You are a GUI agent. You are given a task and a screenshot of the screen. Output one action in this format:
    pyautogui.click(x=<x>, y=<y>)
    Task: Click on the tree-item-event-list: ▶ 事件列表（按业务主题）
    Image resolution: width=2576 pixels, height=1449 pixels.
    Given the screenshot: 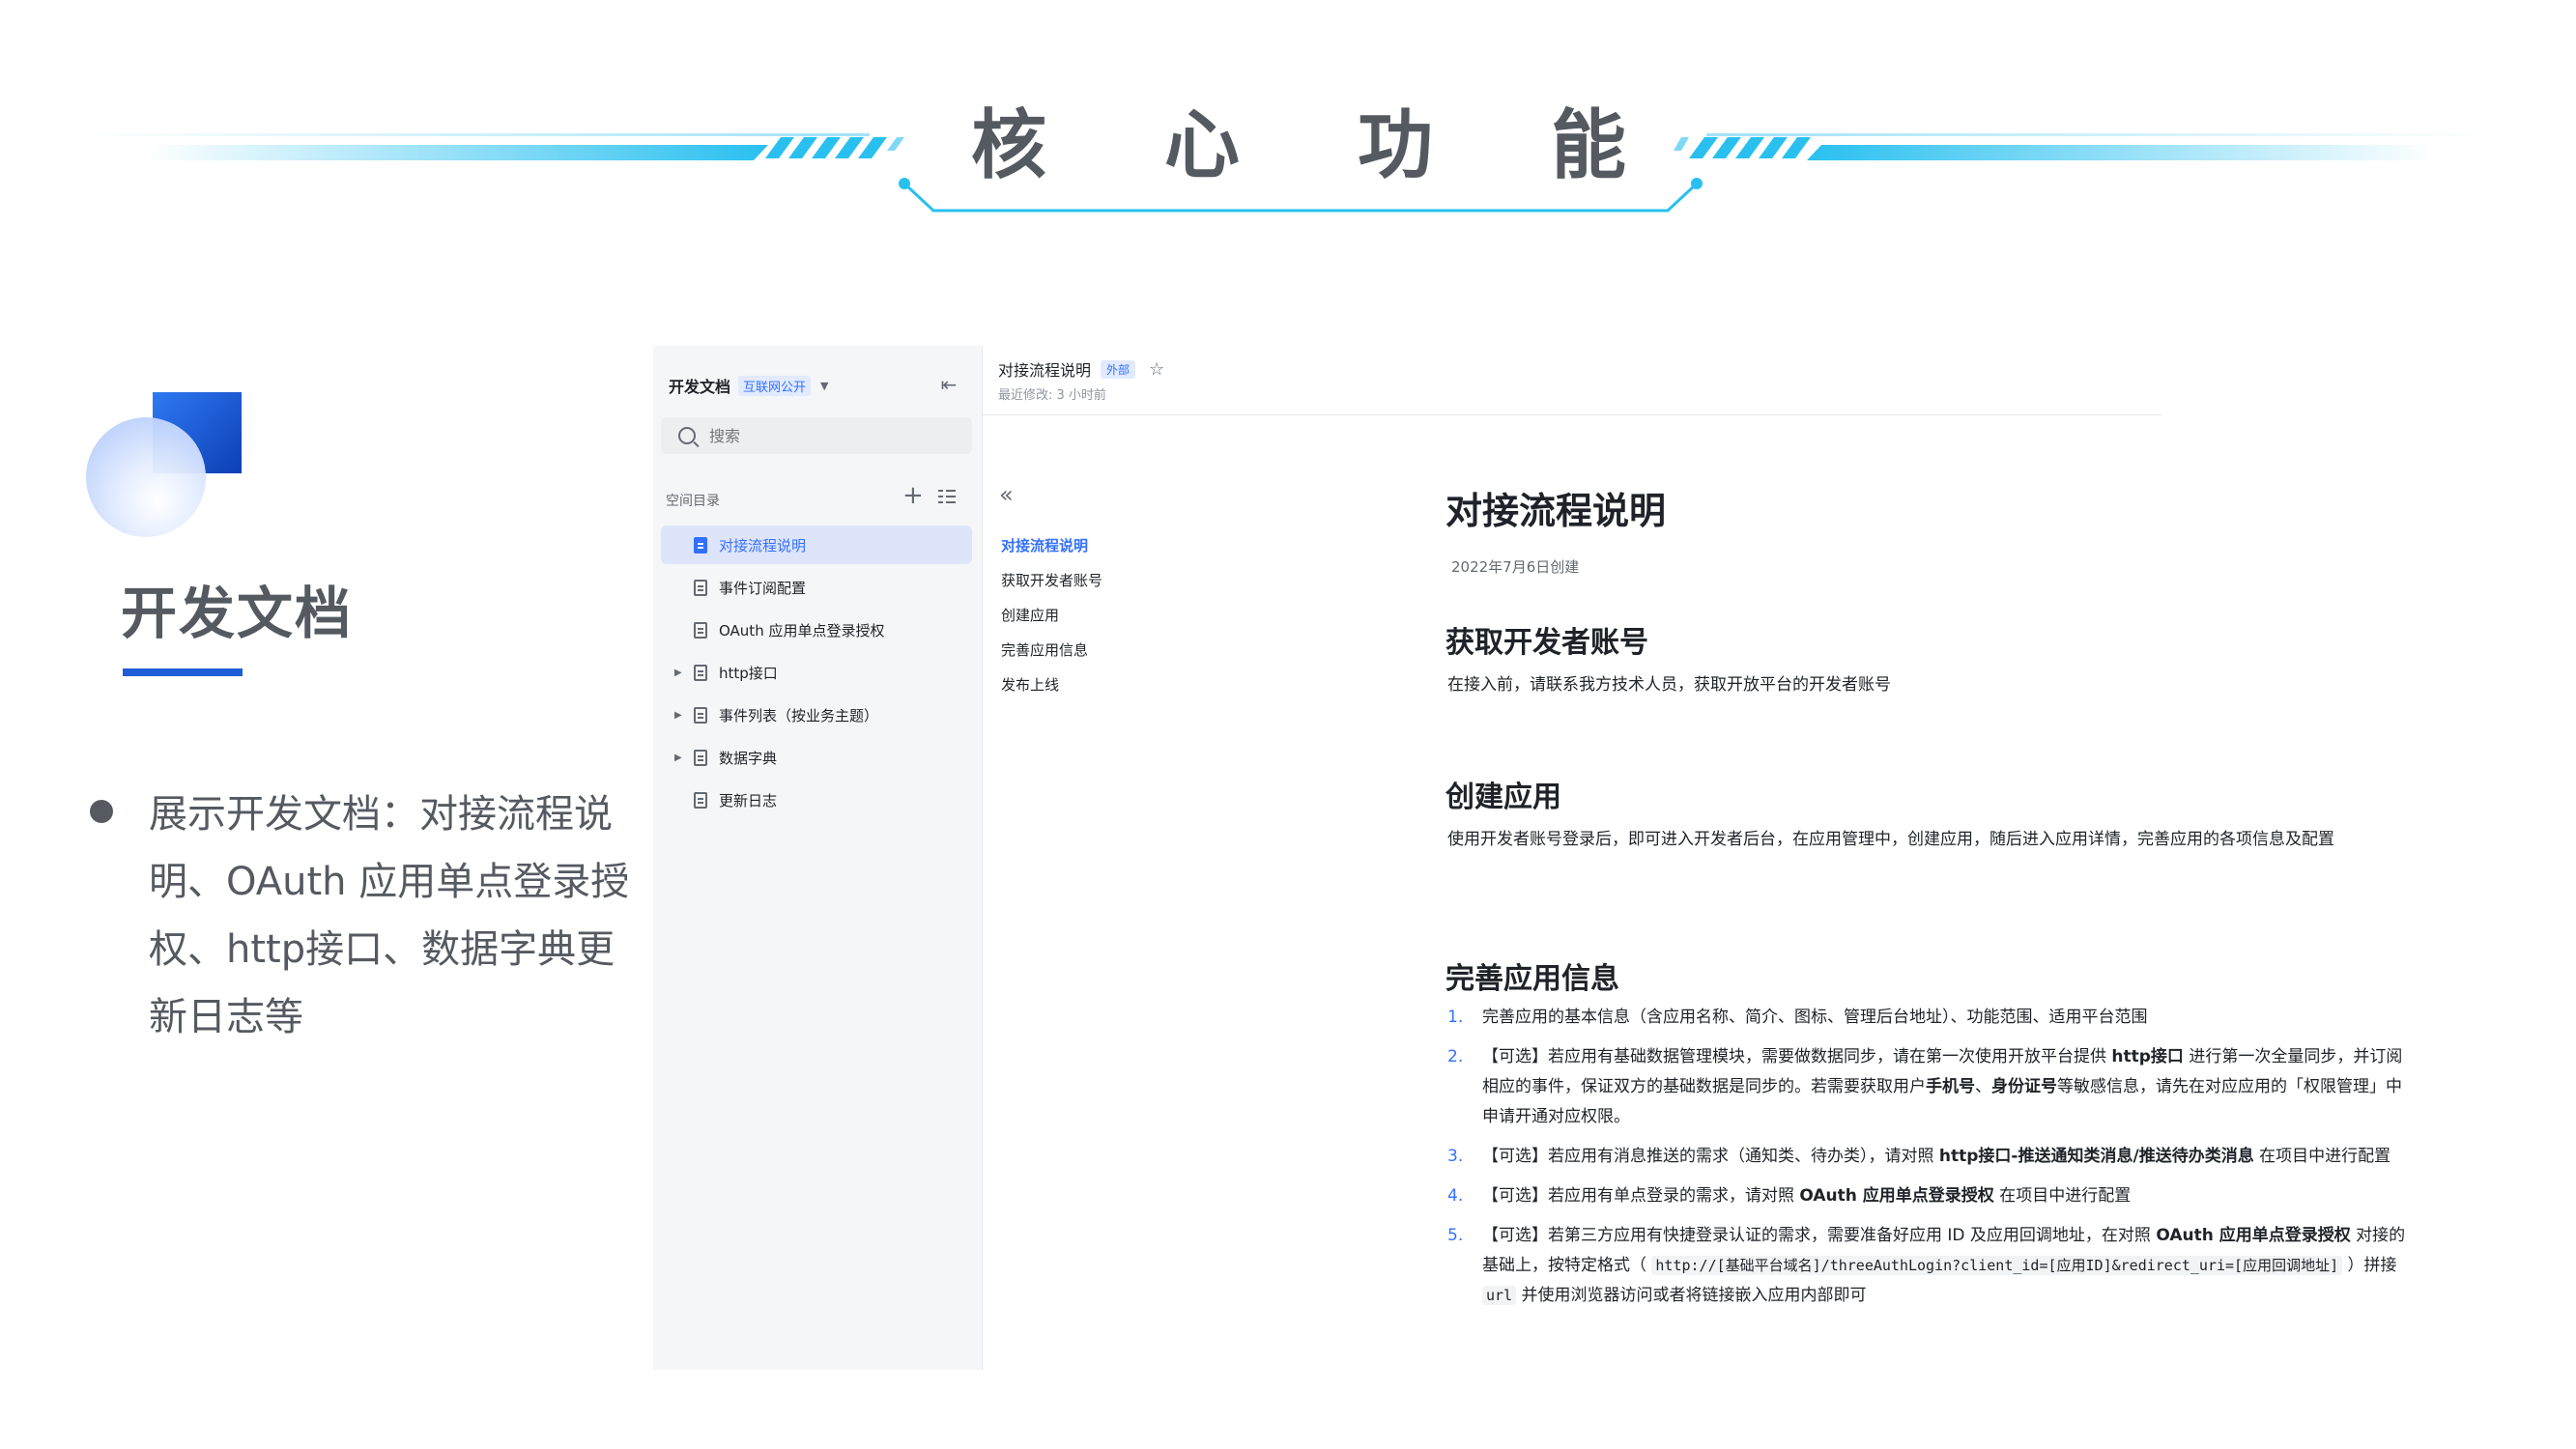 What is the action you would take?
    pyautogui.click(x=817, y=715)
    